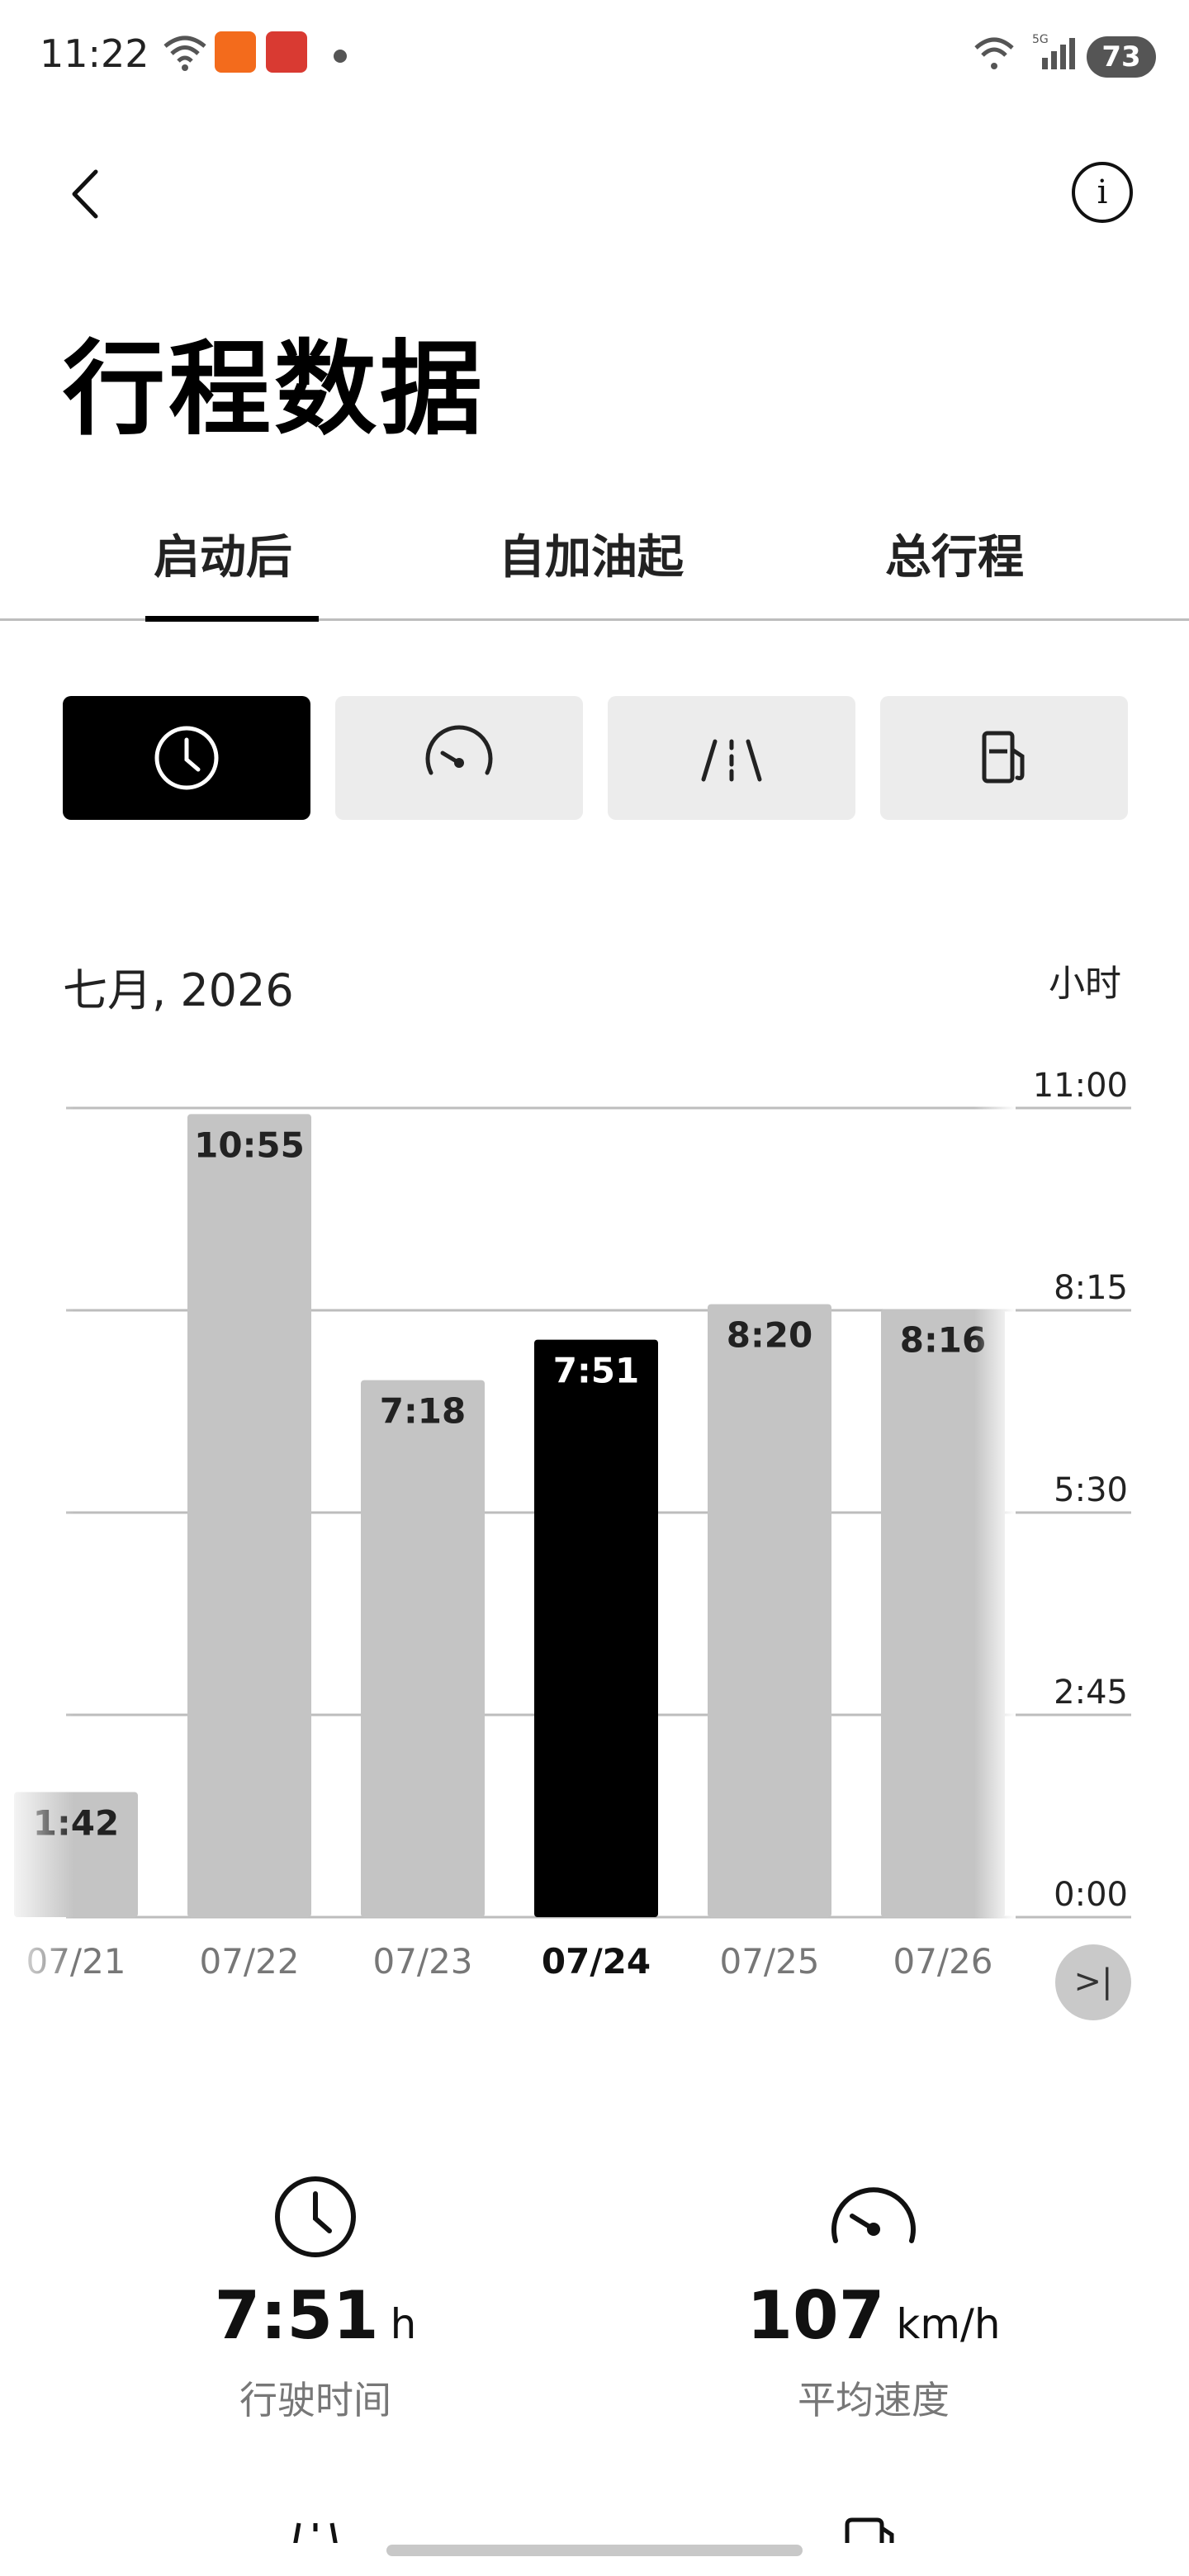  I want to click on home-indicator, so click(594, 2550).